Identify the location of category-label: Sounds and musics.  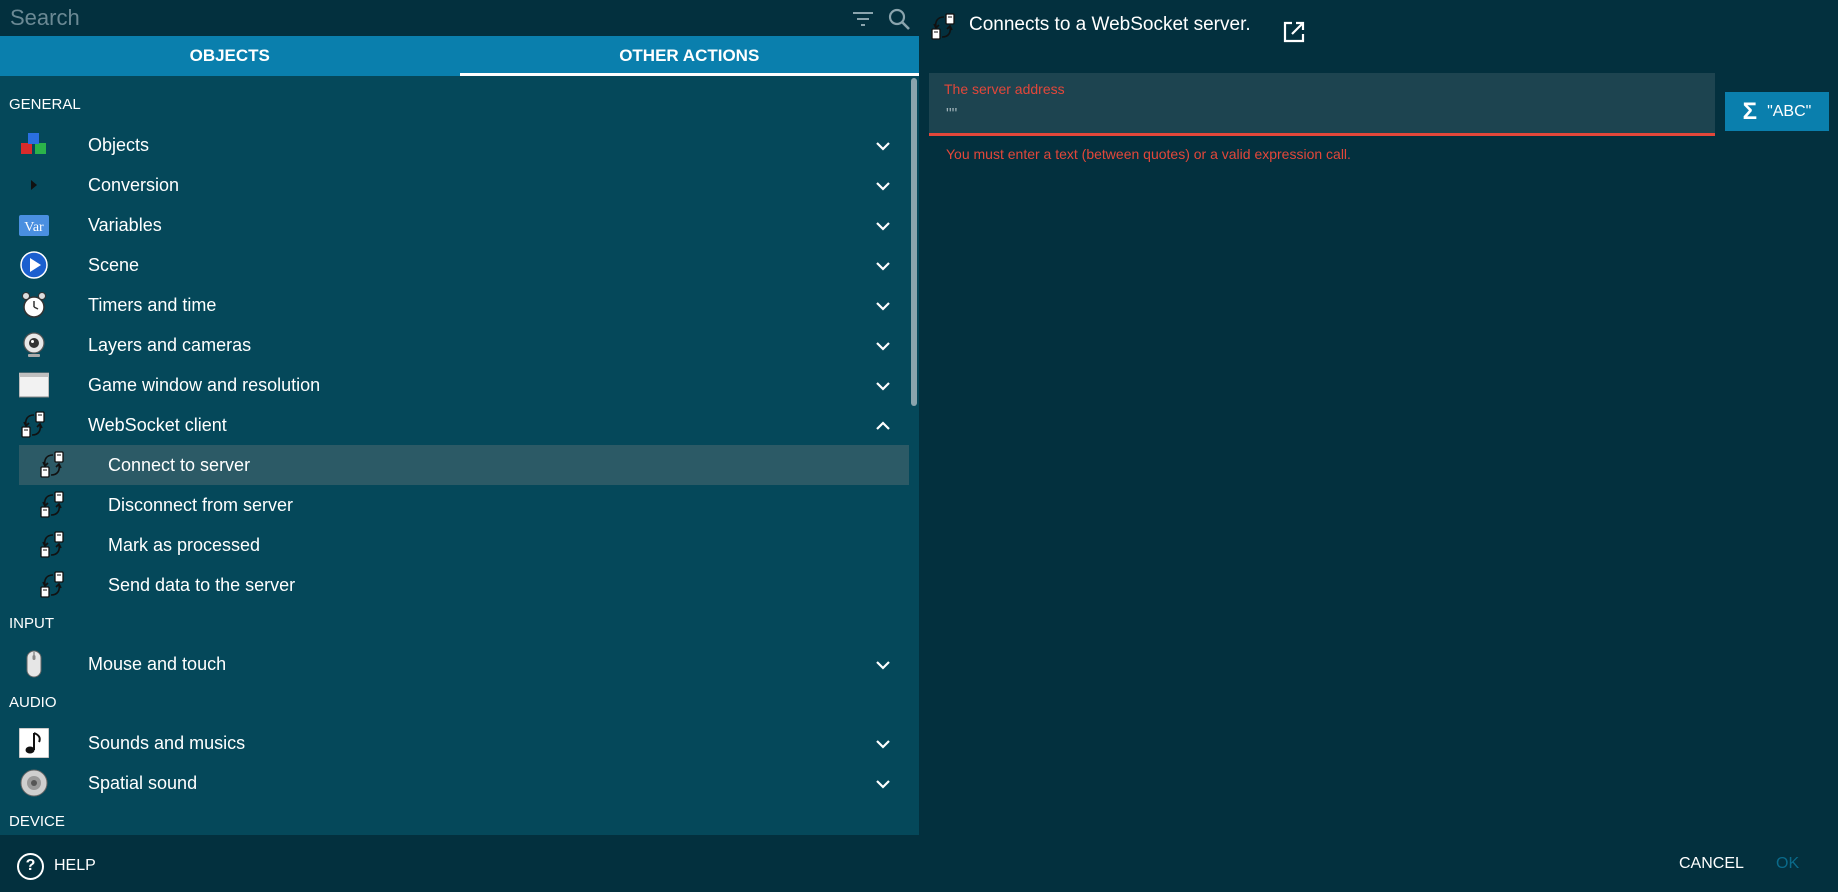
(167, 743).